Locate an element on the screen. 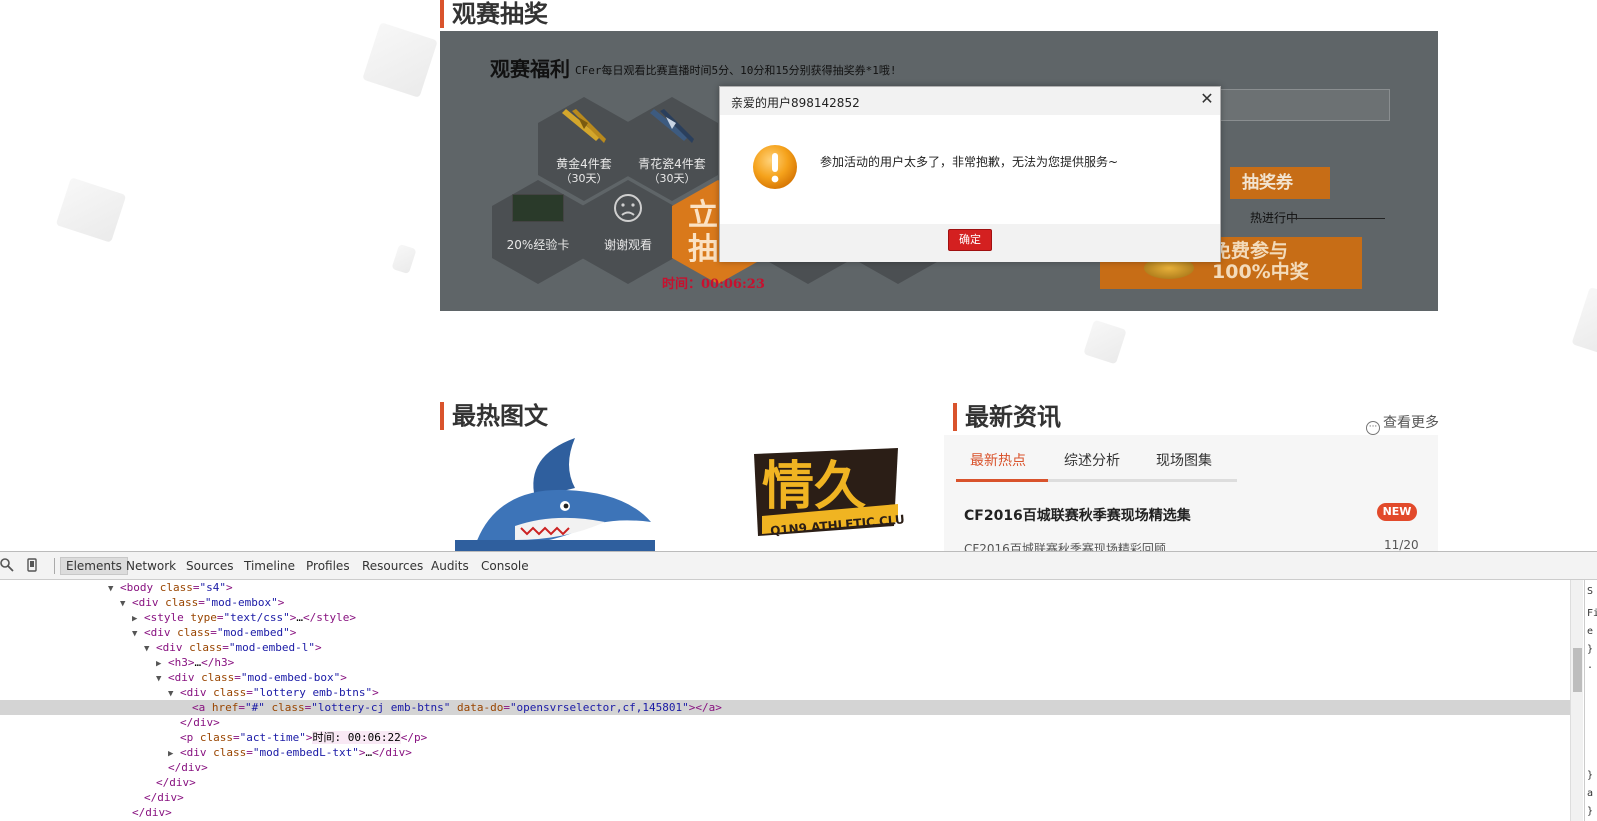  close-icon: ✕ is located at coordinates (1207, 99).